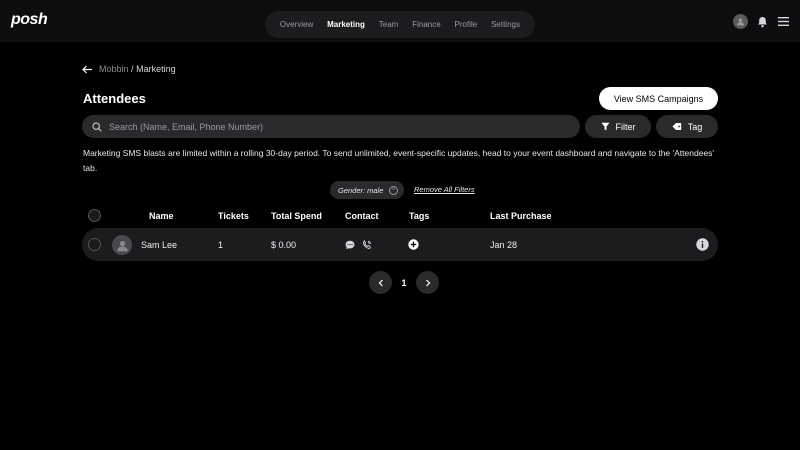 The image size is (800, 450). What do you see at coordinates (296, 24) in the screenshot?
I see `nav-overview: Overview` at bounding box center [296, 24].